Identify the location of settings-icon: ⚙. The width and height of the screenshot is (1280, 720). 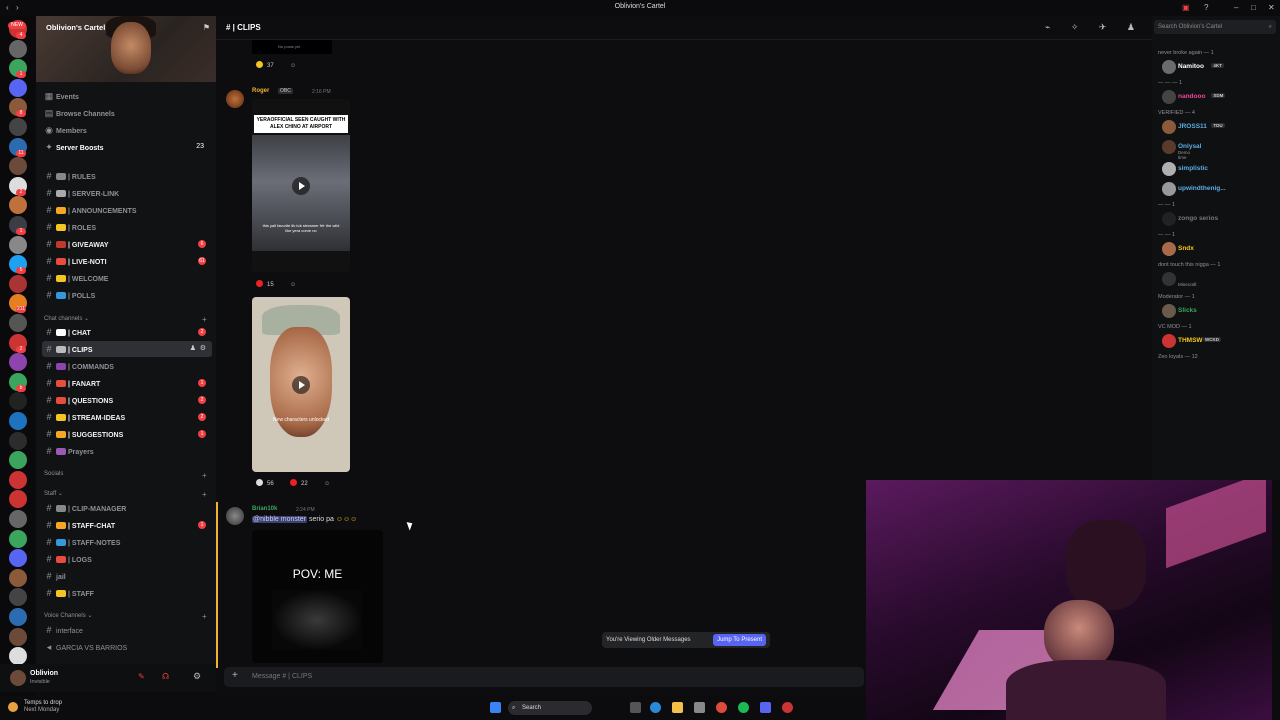
(197, 676).